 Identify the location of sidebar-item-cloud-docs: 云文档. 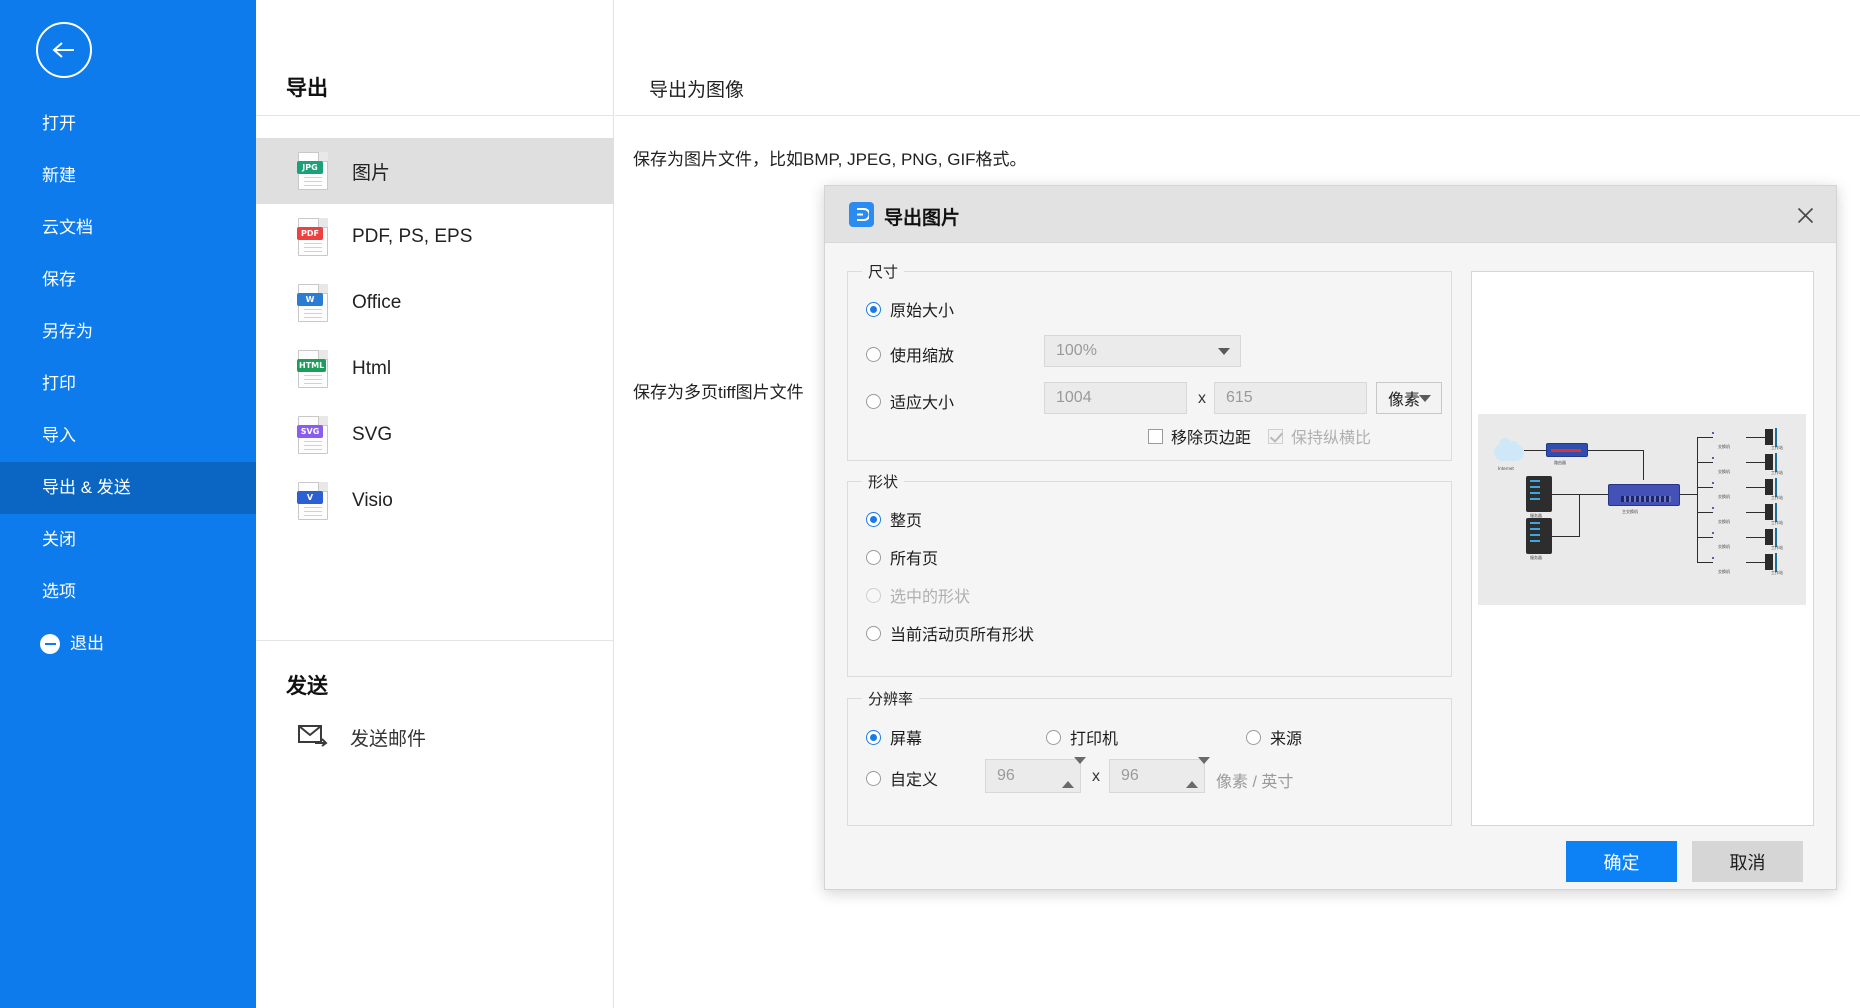
(128, 228).